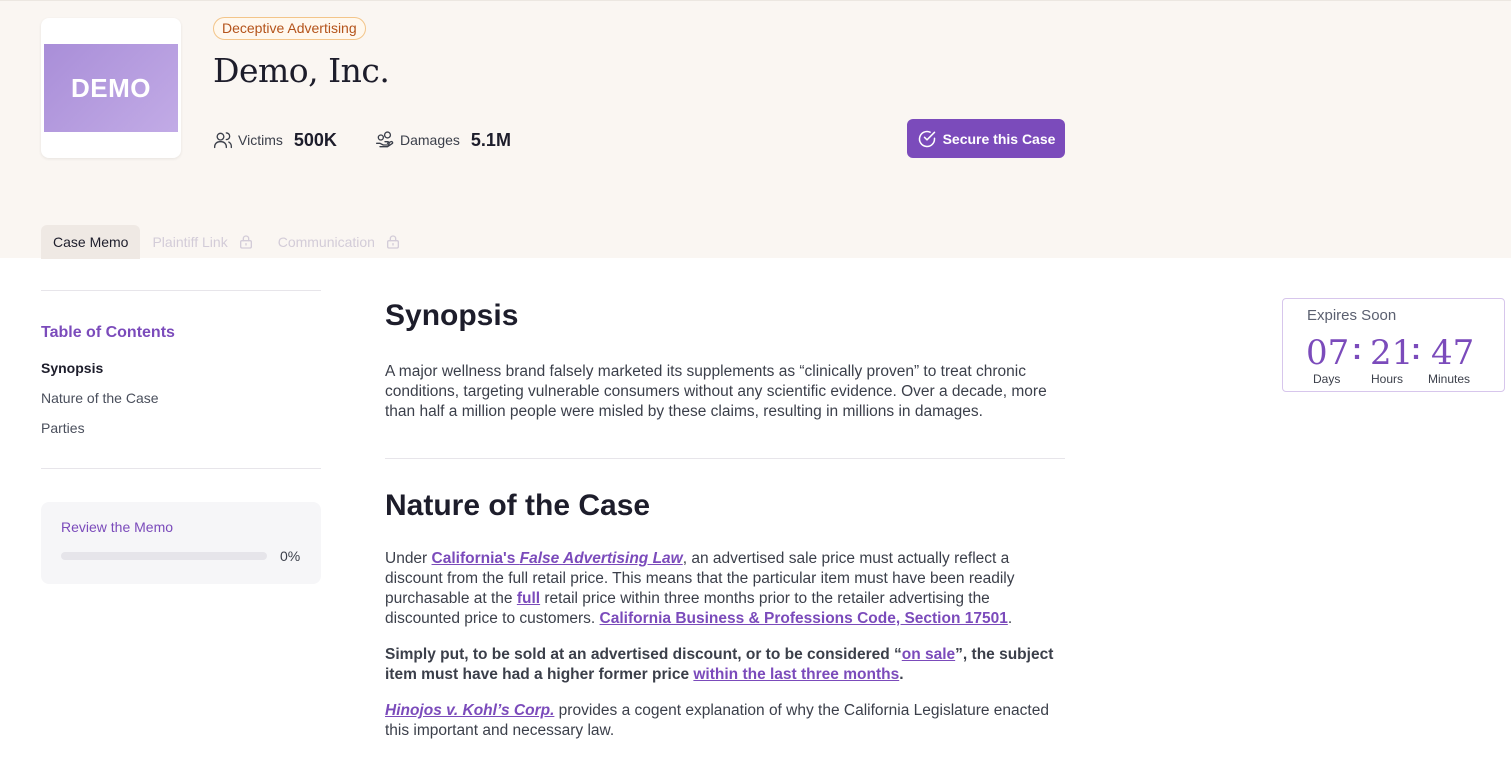 The width and height of the screenshot is (1511, 757). I want to click on synopsis-heading: Synopsis, so click(452, 315).